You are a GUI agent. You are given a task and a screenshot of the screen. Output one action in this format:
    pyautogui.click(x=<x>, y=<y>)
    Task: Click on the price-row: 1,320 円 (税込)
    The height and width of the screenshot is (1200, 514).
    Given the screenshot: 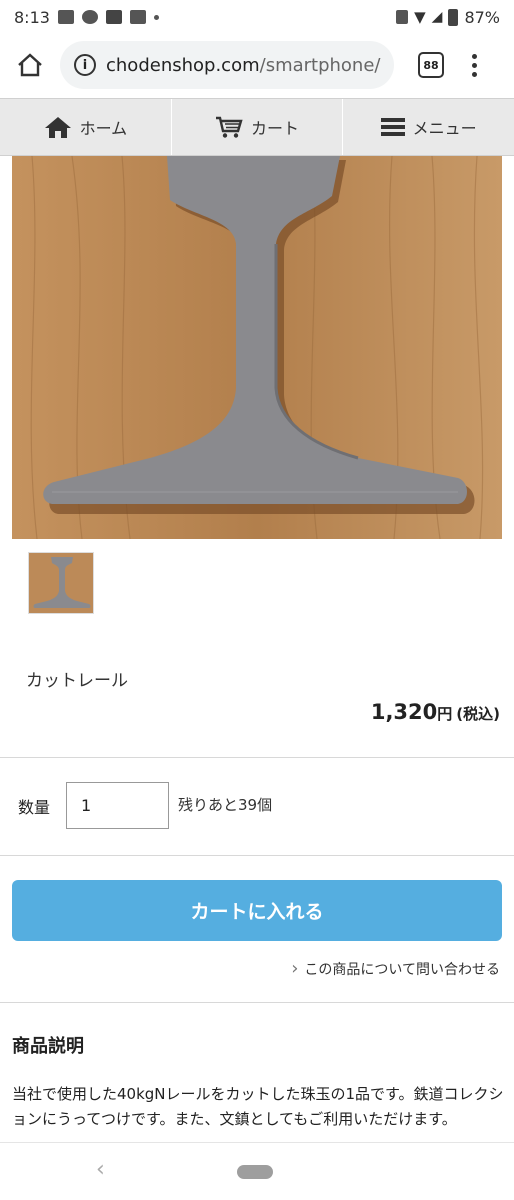 What is the action you would take?
    pyautogui.click(x=435, y=712)
    